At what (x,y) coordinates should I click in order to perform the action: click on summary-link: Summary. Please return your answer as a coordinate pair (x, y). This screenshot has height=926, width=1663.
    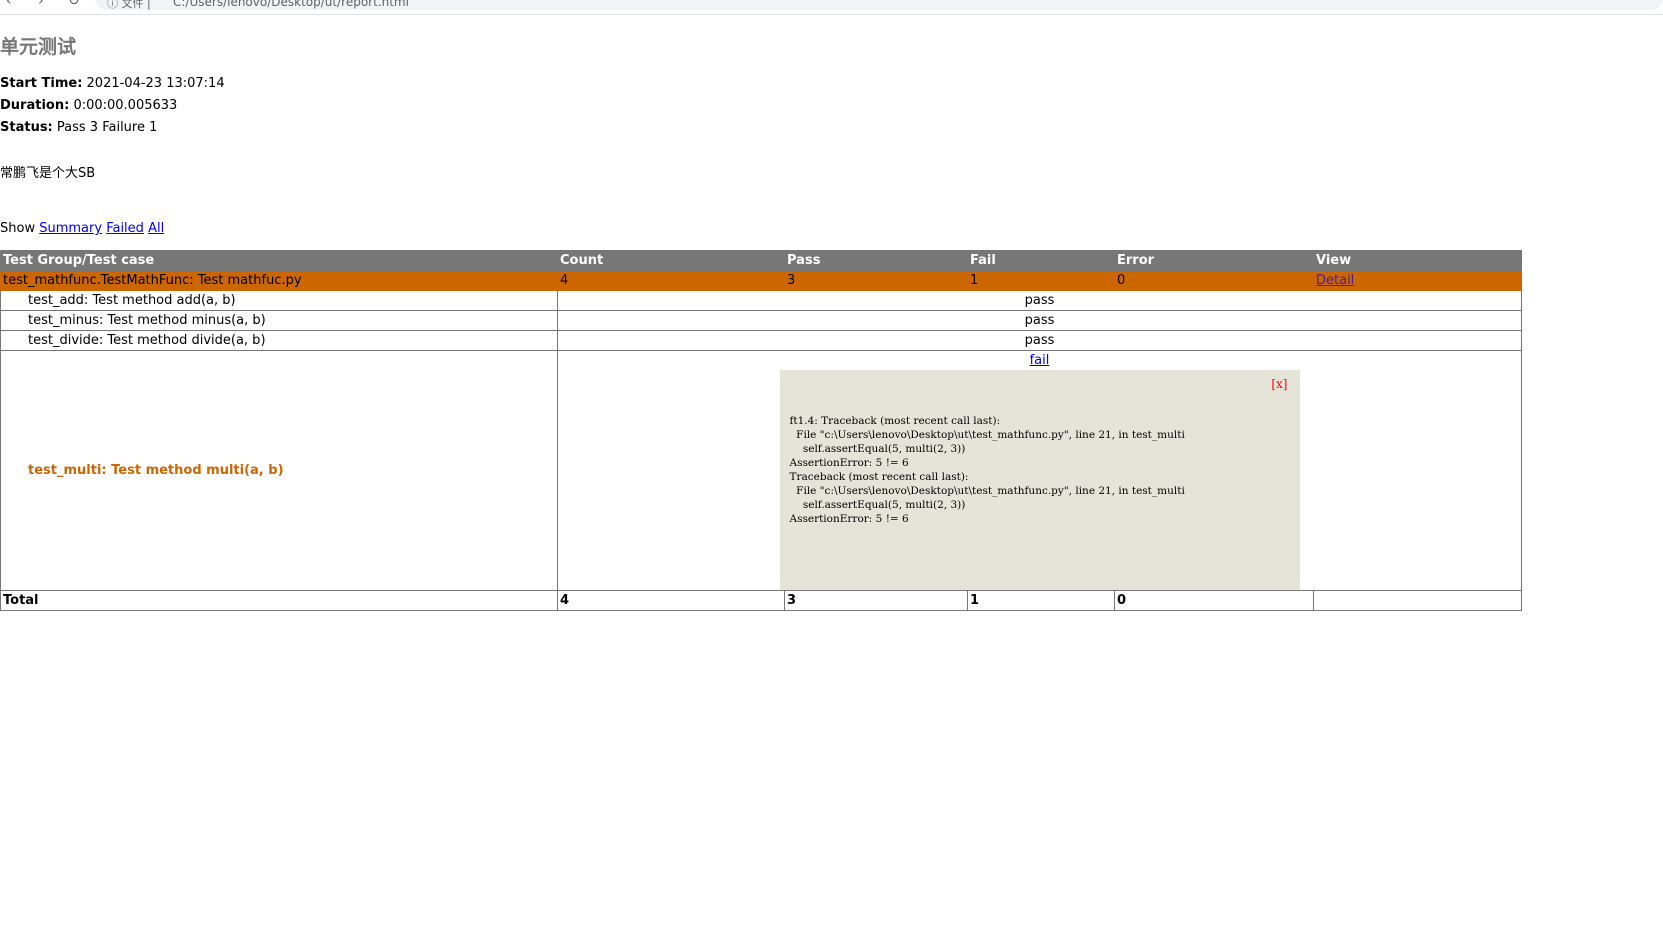
    Looking at the image, I should click on (70, 228).